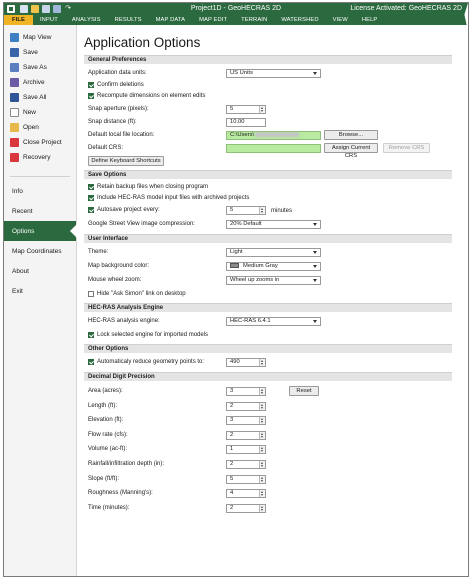  I want to click on sidebar-item-recovery: Recovery, so click(40, 157).